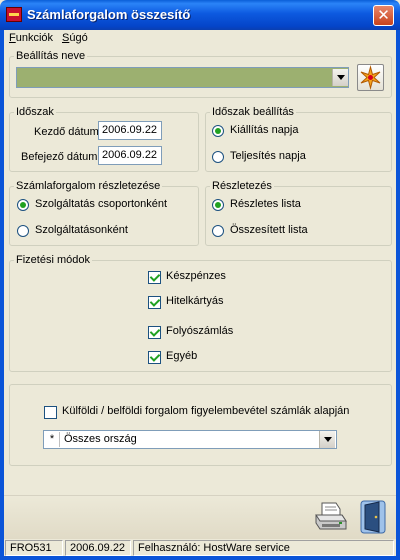 Image resolution: width=400 pixels, height=560 pixels. What do you see at coordinates (398, 295) in the screenshot?
I see `window-frame-right` at bounding box center [398, 295].